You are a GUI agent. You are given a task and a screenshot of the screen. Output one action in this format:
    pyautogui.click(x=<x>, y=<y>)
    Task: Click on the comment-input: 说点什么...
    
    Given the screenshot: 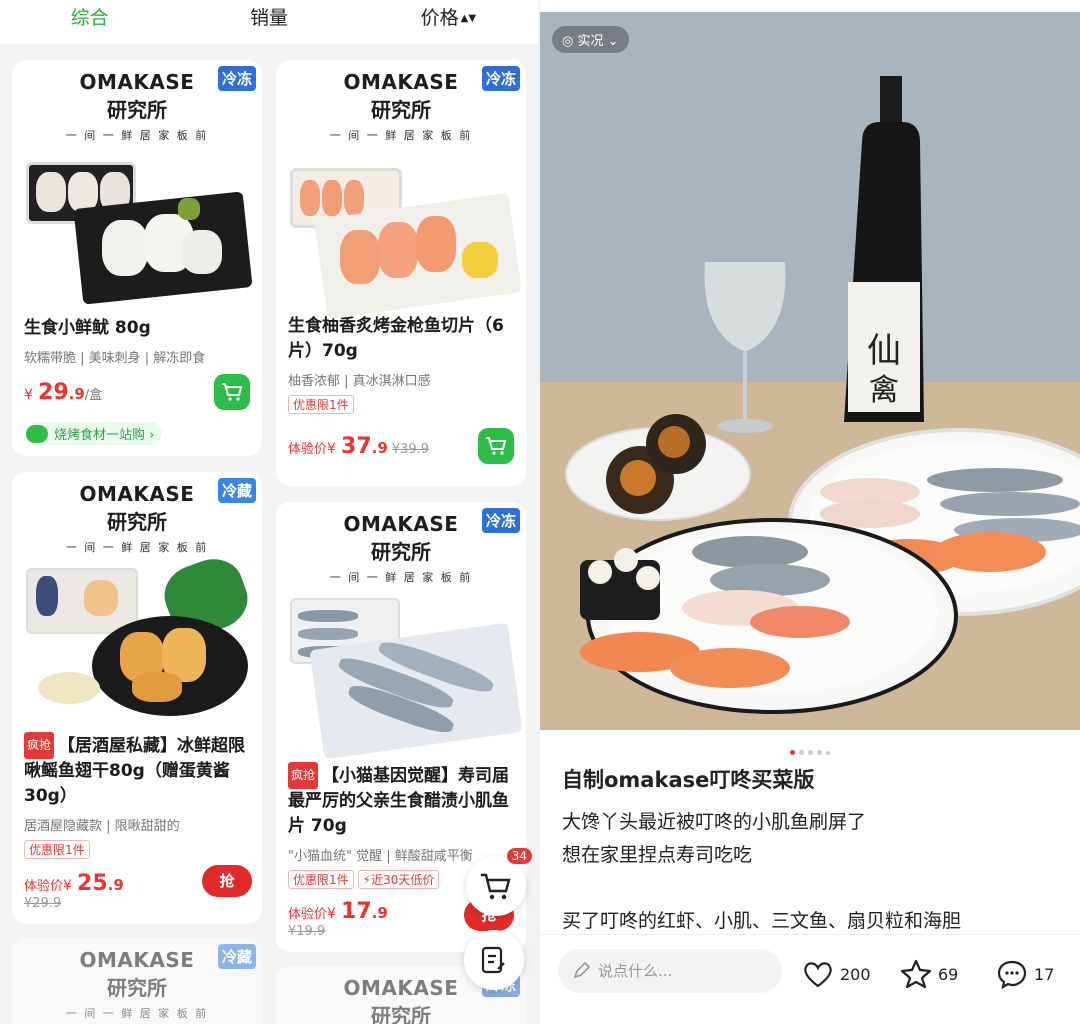 What is the action you would take?
    pyautogui.click(x=670, y=971)
    